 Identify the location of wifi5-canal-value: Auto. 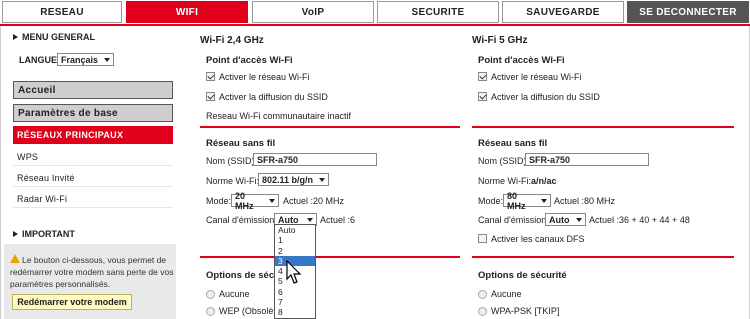
(559, 219).